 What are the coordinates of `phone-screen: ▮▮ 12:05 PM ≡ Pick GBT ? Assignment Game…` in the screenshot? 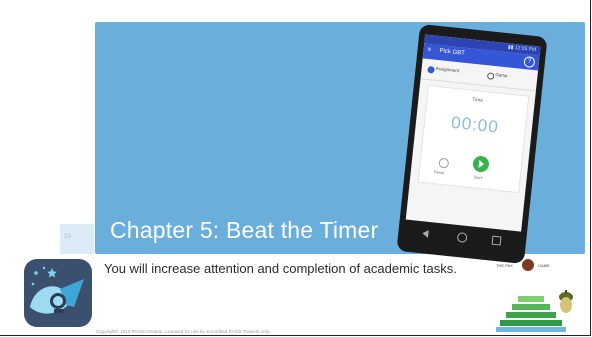 It's located at (473, 133).